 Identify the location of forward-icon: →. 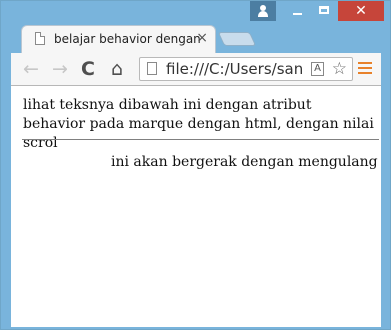
(60, 69).